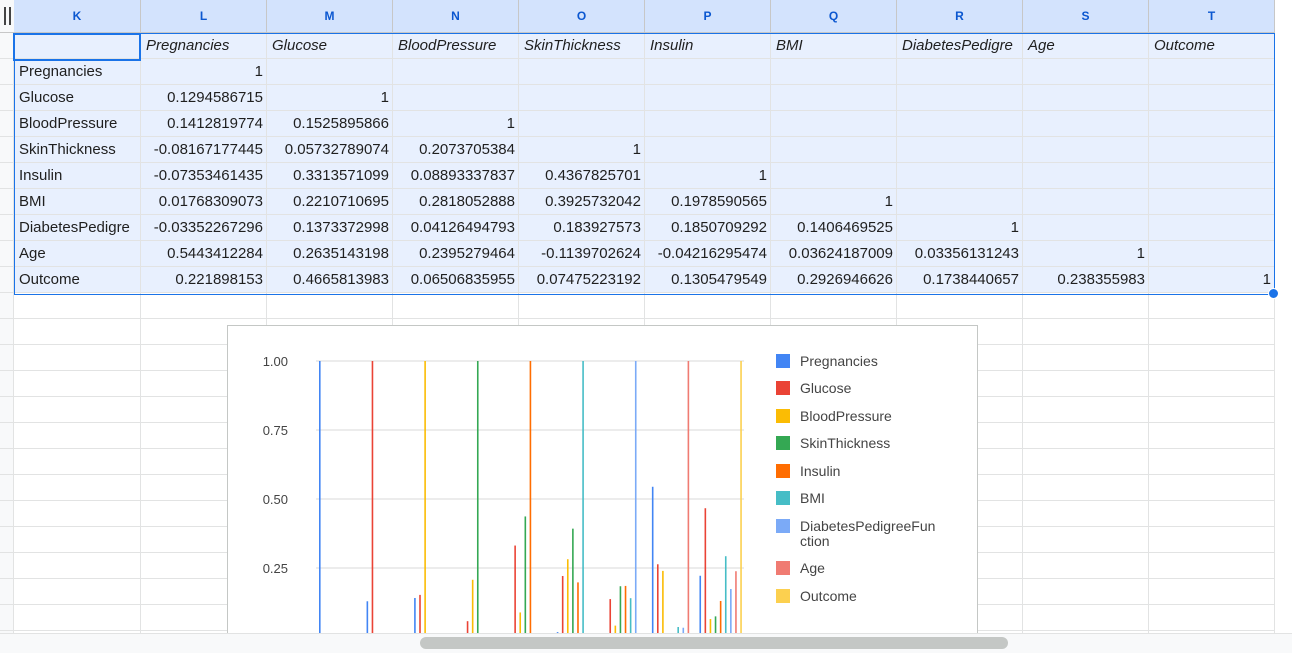 The height and width of the screenshot is (653, 1292). What do you see at coordinates (204, 16) in the screenshot?
I see `column-header-l: L` at bounding box center [204, 16].